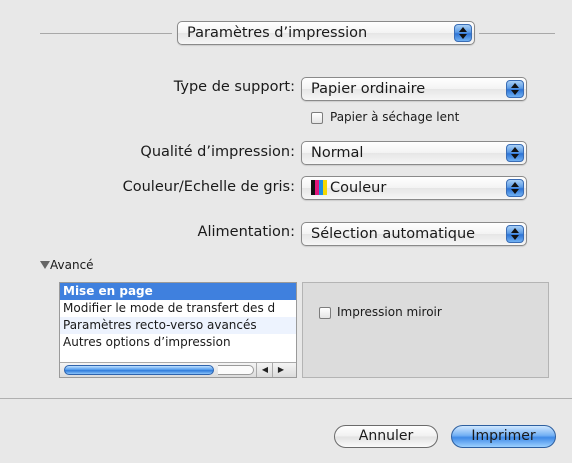  I want to click on media-type-popup: Papier ordinaire, so click(414, 89).